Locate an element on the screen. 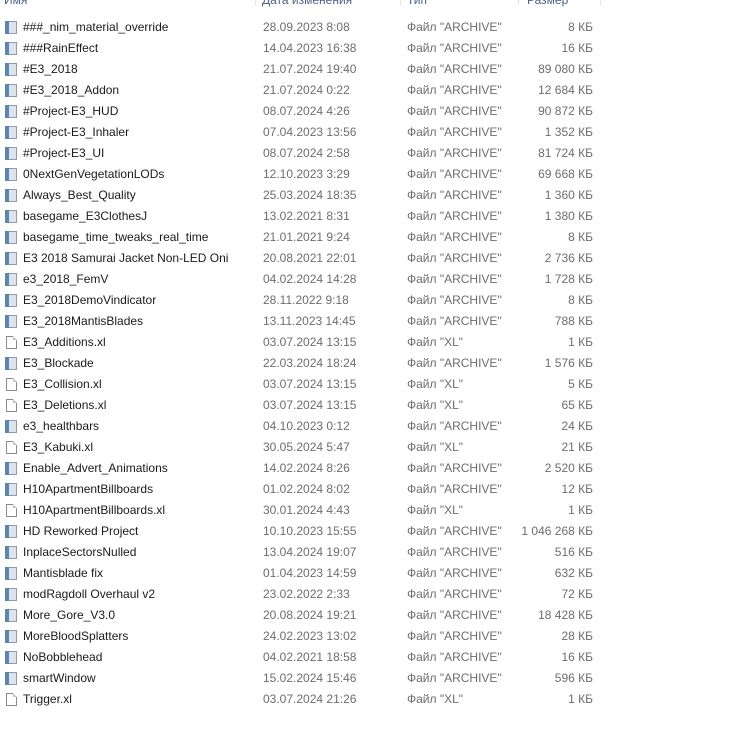 Image resolution: width=738 pixels, height=734 pixels. file-size: 12 КБ is located at coordinates (577, 489).